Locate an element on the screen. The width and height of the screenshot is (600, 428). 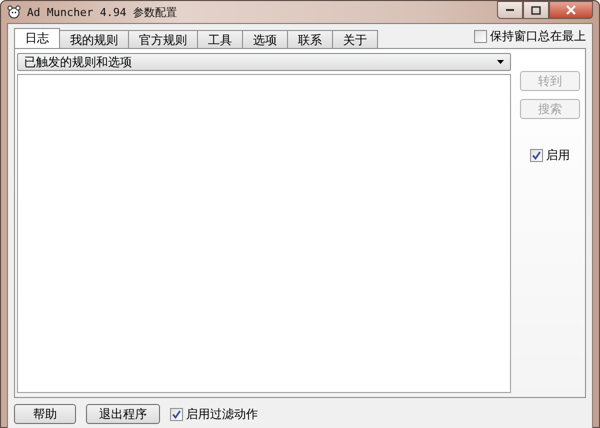
tab: 我的规则 is located at coordinates (94, 39).